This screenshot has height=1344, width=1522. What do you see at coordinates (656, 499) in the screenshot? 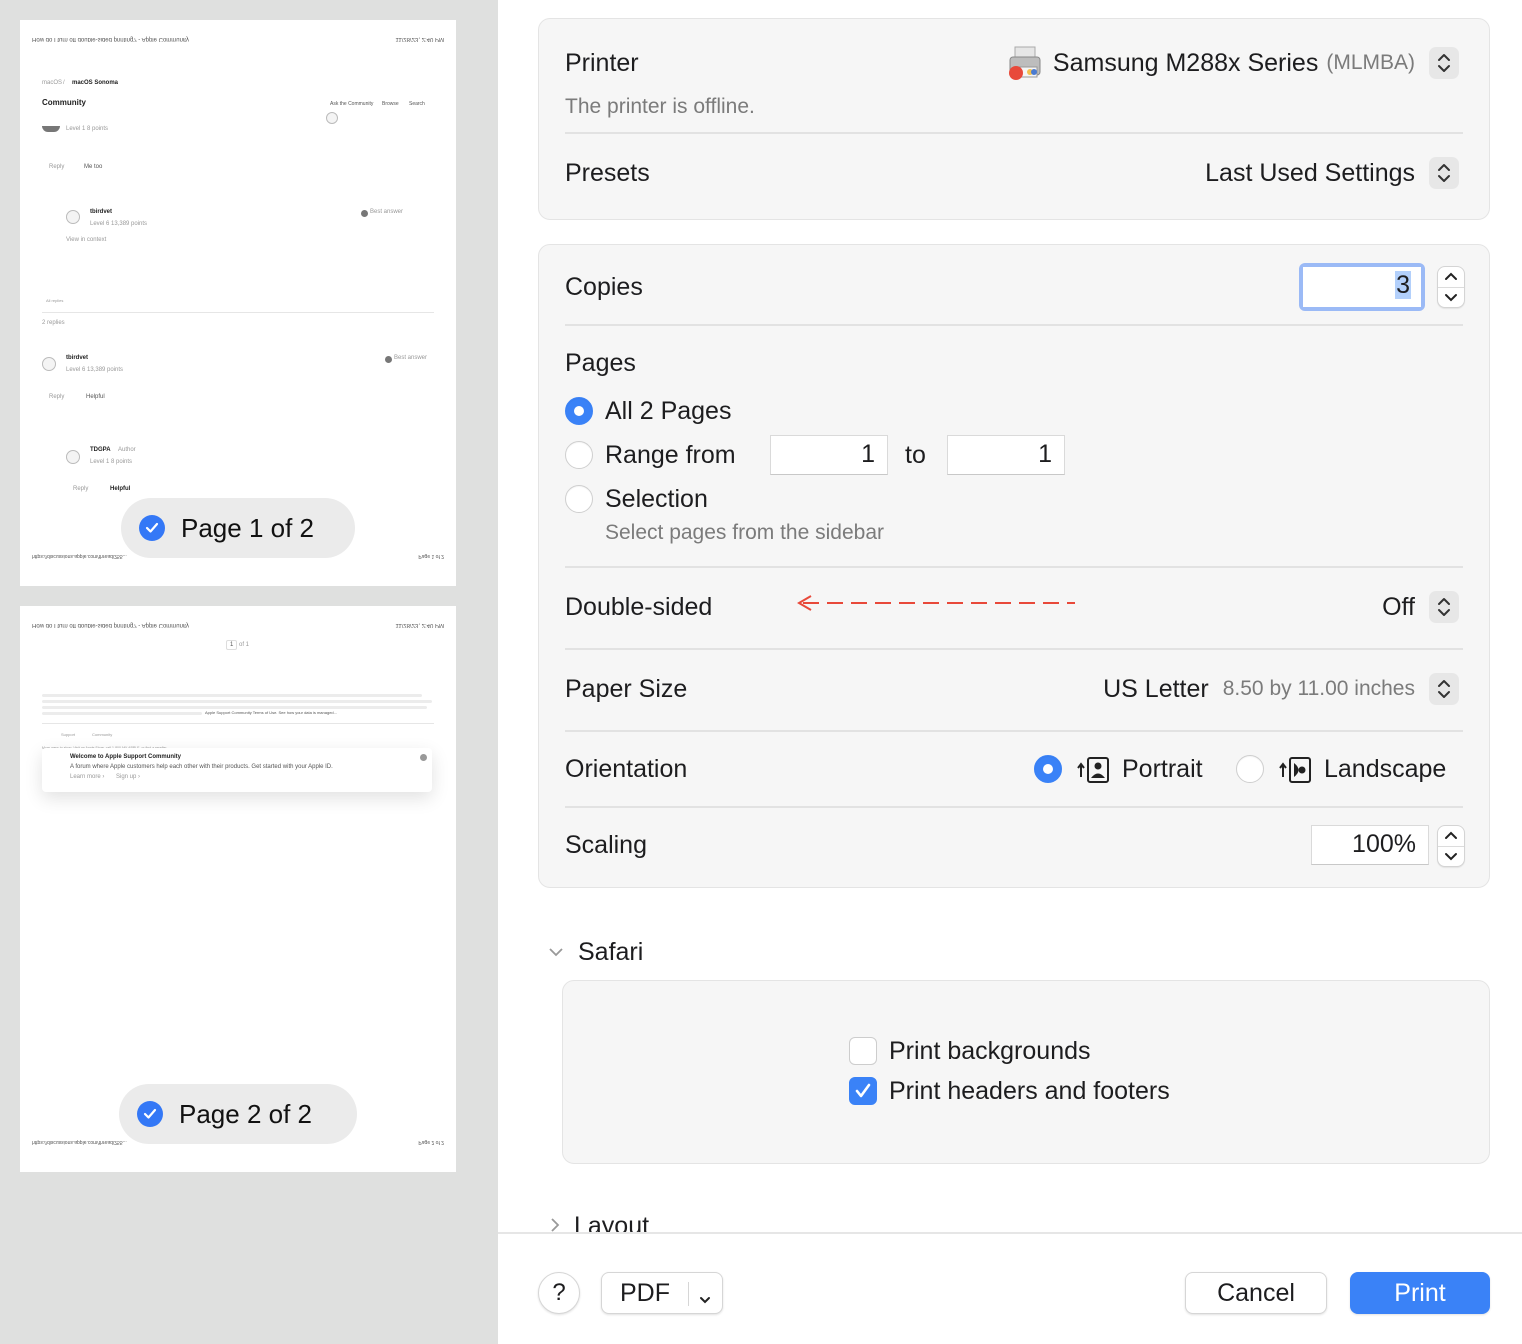
I see `selection-label: Selection` at bounding box center [656, 499].